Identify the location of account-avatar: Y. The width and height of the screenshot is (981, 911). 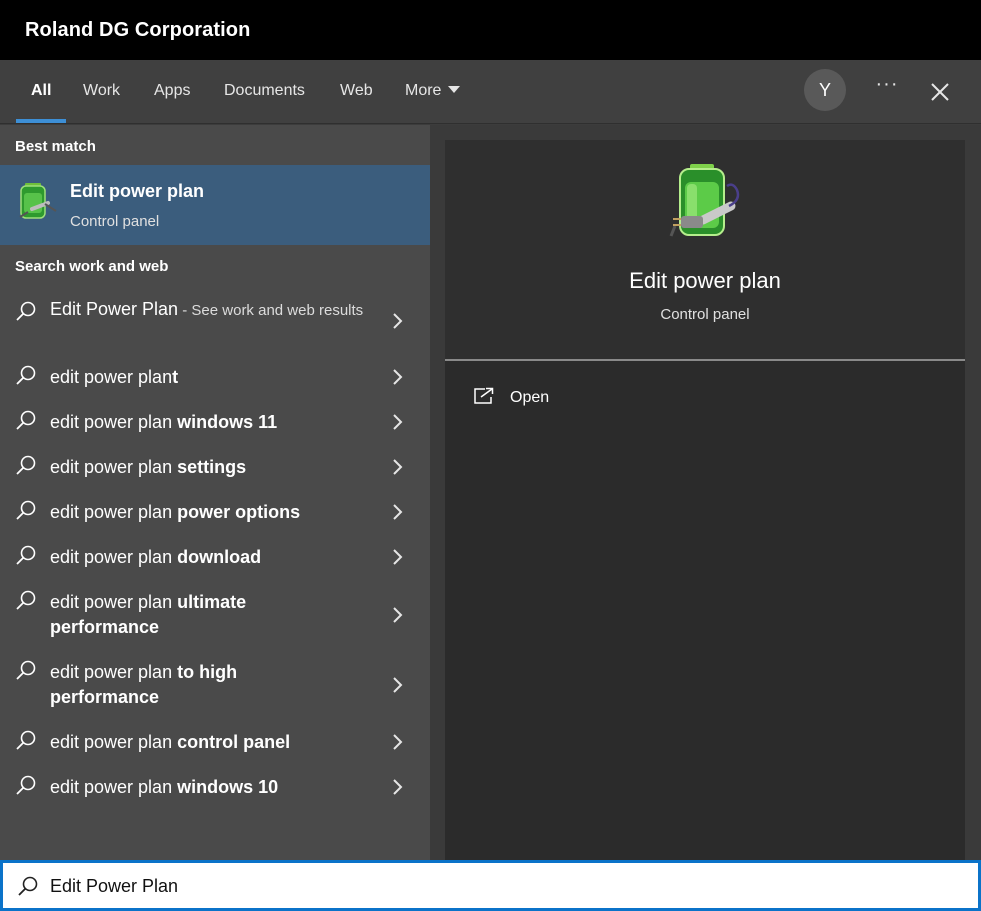
(825, 90).